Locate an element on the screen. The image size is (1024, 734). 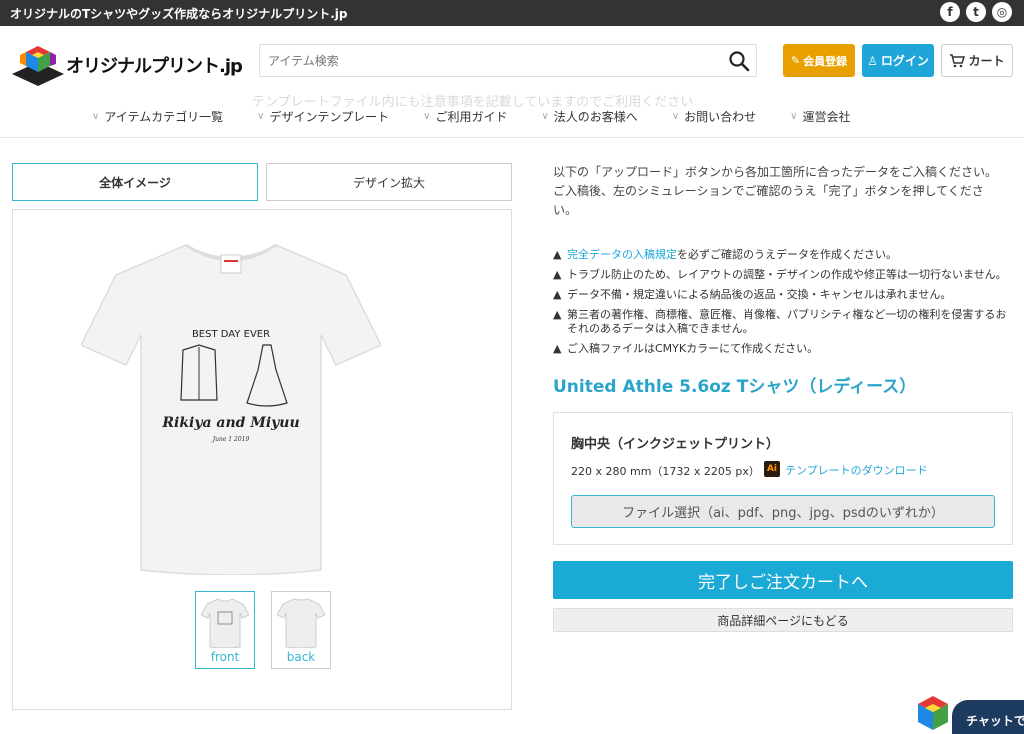
nav-label: ご利用ガイド is located at coordinates (471, 117).